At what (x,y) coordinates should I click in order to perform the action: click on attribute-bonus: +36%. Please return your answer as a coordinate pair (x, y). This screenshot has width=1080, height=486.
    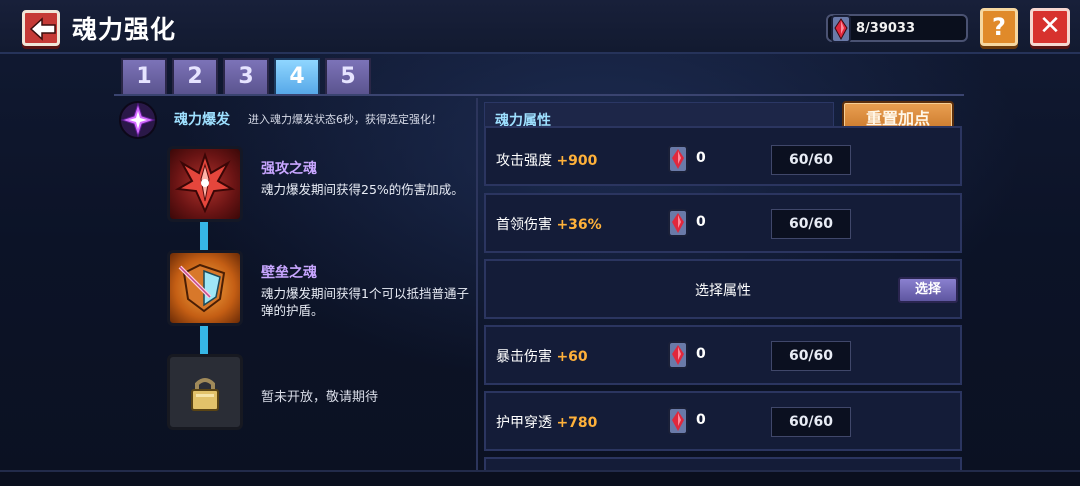
    Looking at the image, I should click on (579, 225).